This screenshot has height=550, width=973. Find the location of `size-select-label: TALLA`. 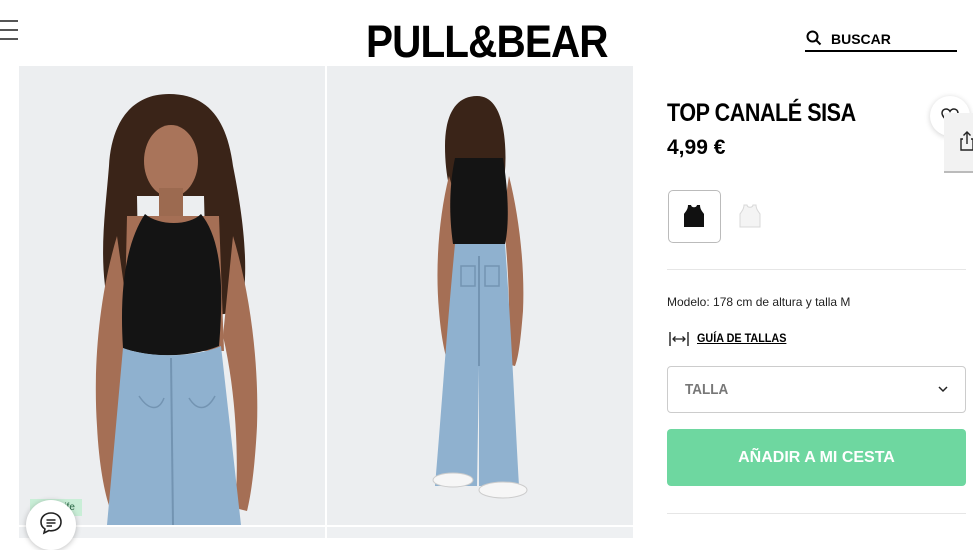

size-select-label: TALLA is located at coordinates (707, 389).